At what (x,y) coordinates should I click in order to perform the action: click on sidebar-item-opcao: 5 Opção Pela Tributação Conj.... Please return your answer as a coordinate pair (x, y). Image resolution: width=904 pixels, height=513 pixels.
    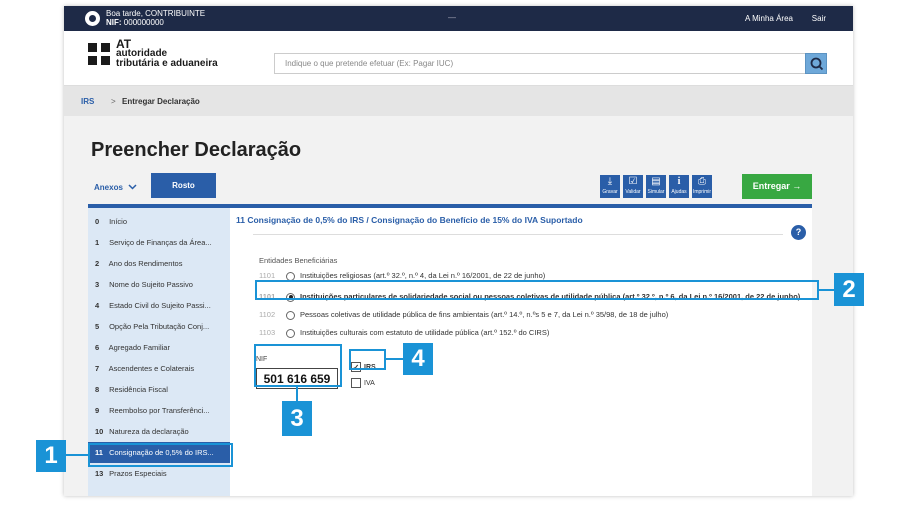
    Looking at the image, I should click on (159, 326).